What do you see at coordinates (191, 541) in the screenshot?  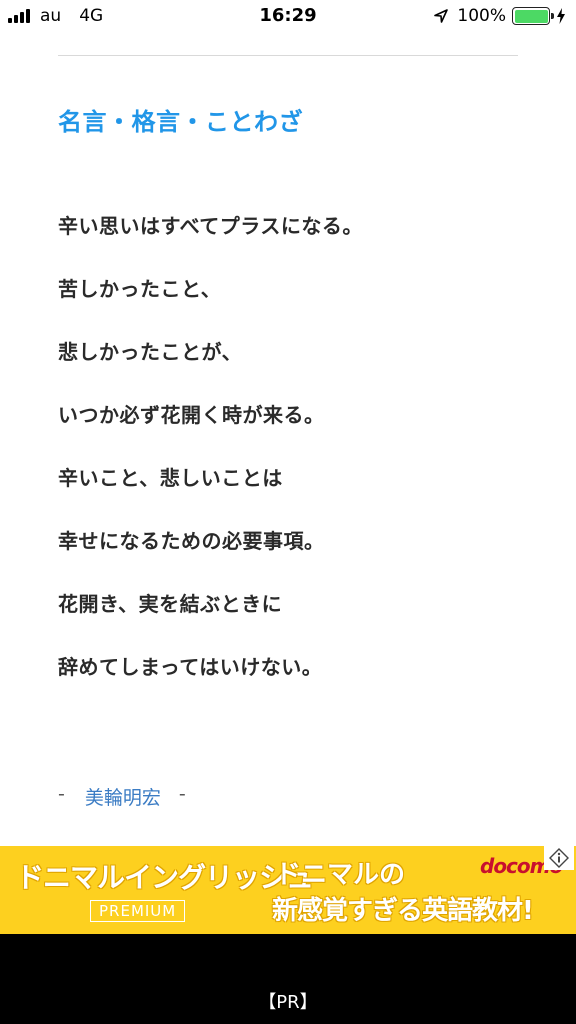 I see `quote-line: 幸せになるための必要事項。` at bounding box center [191, 541].